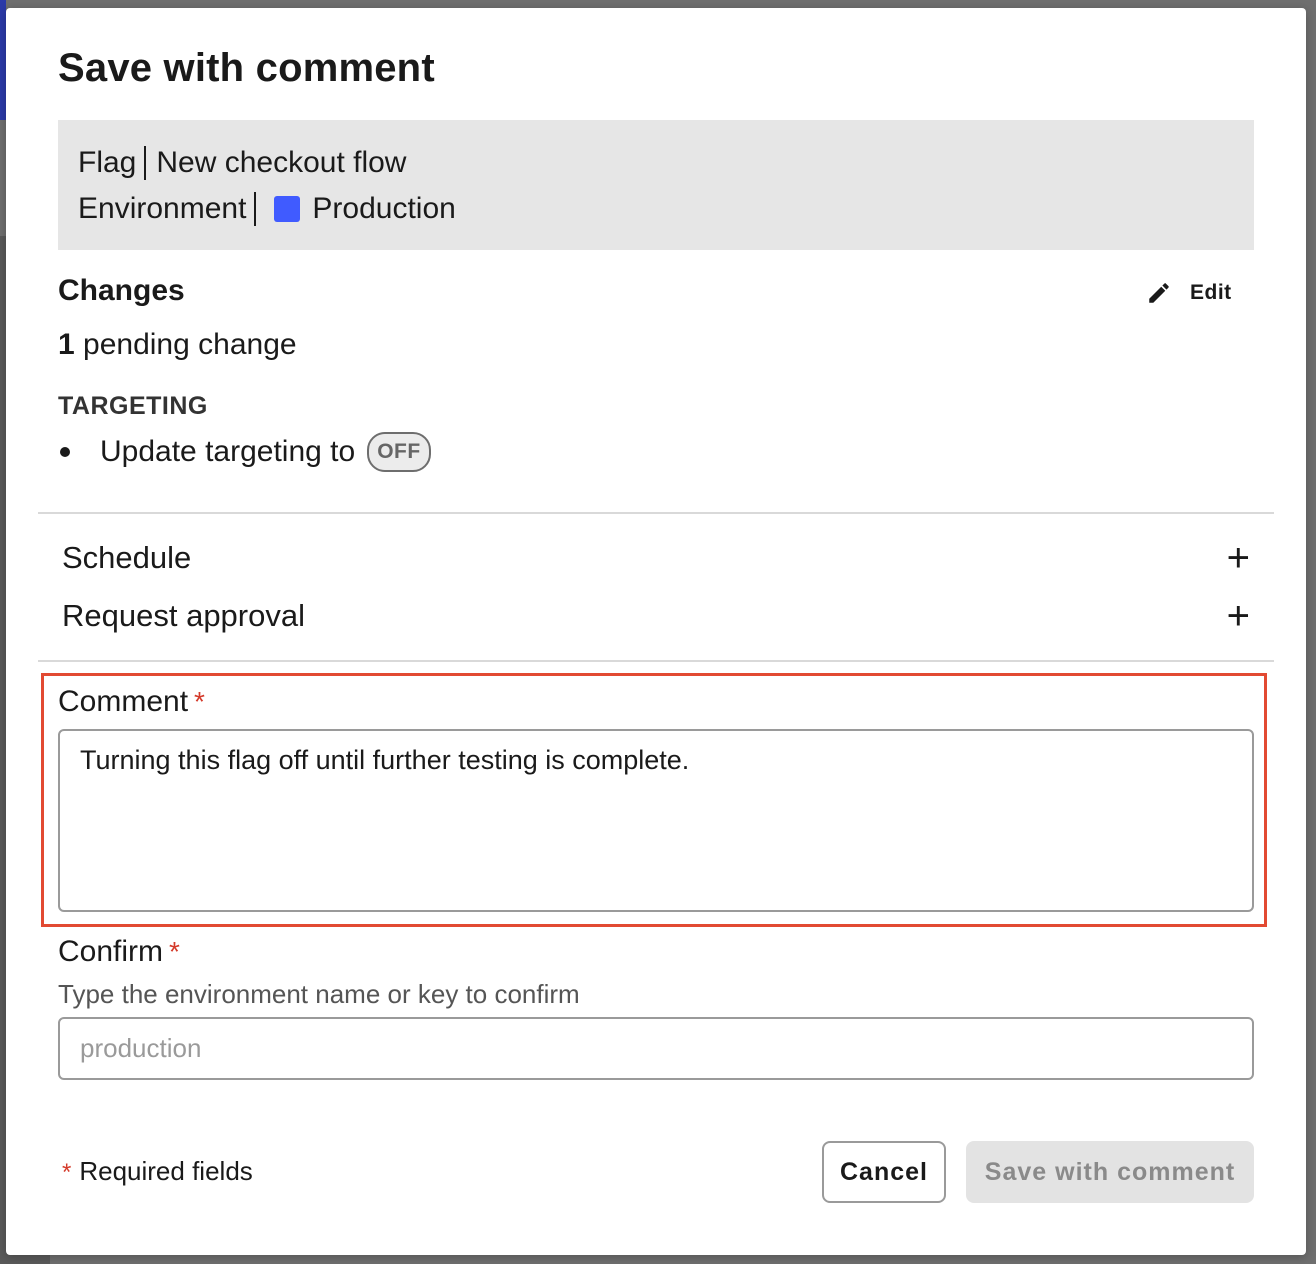 This screenshot has width=1316, height=1264. Describe the element at coordinates (658, 558) in the screenshot. I see `schedule-row: Schedule +` at that location.